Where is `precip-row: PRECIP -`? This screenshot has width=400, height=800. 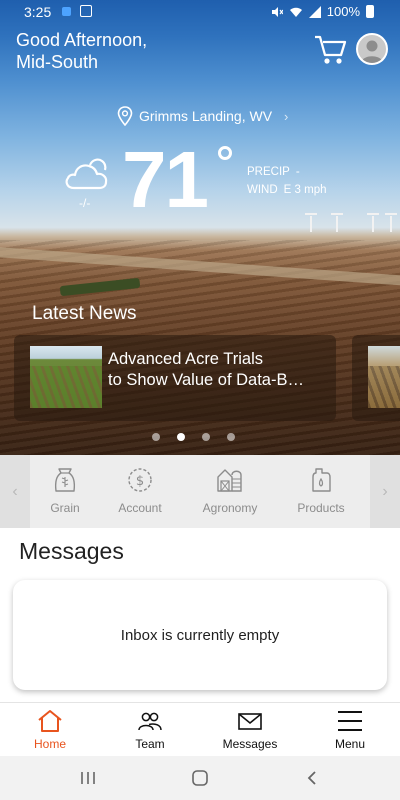
precip-row: PRECIP - is located at coordinates (287, 172).